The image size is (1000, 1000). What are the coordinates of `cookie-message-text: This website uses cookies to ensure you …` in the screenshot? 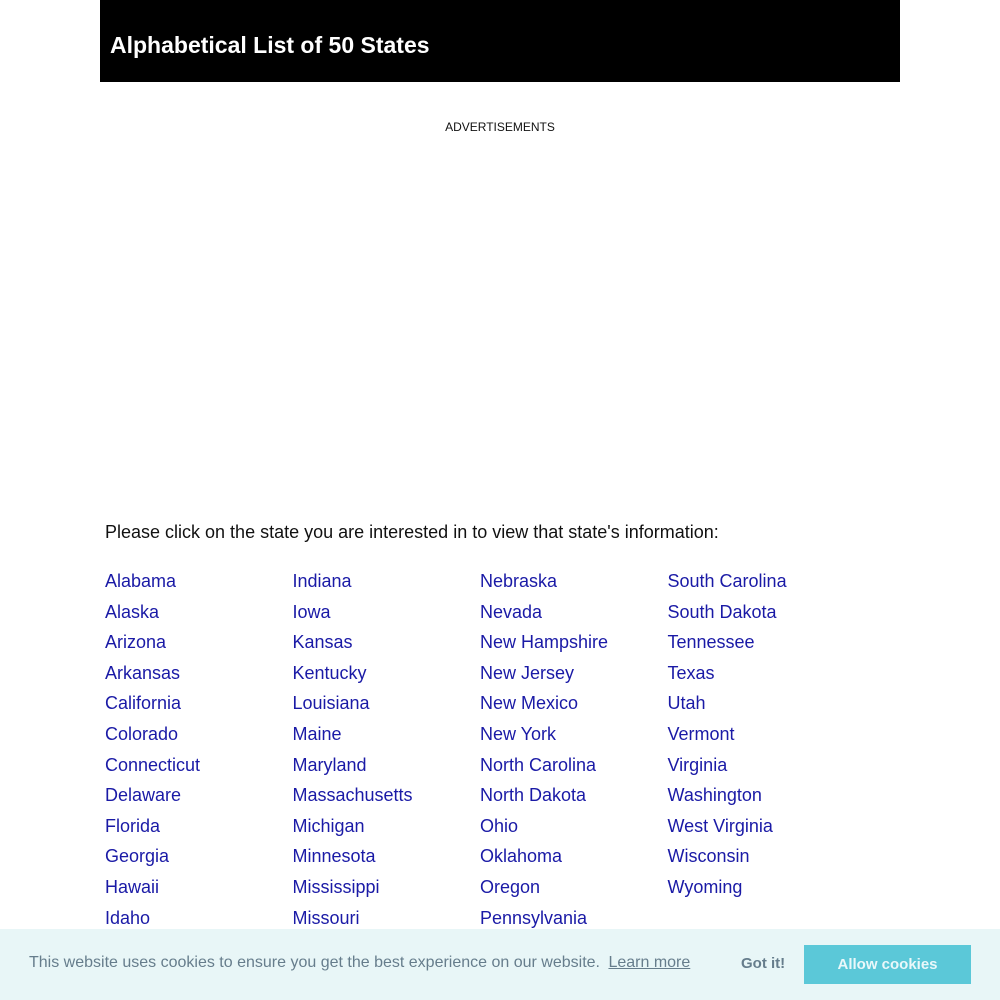 It's located at (314, 962).